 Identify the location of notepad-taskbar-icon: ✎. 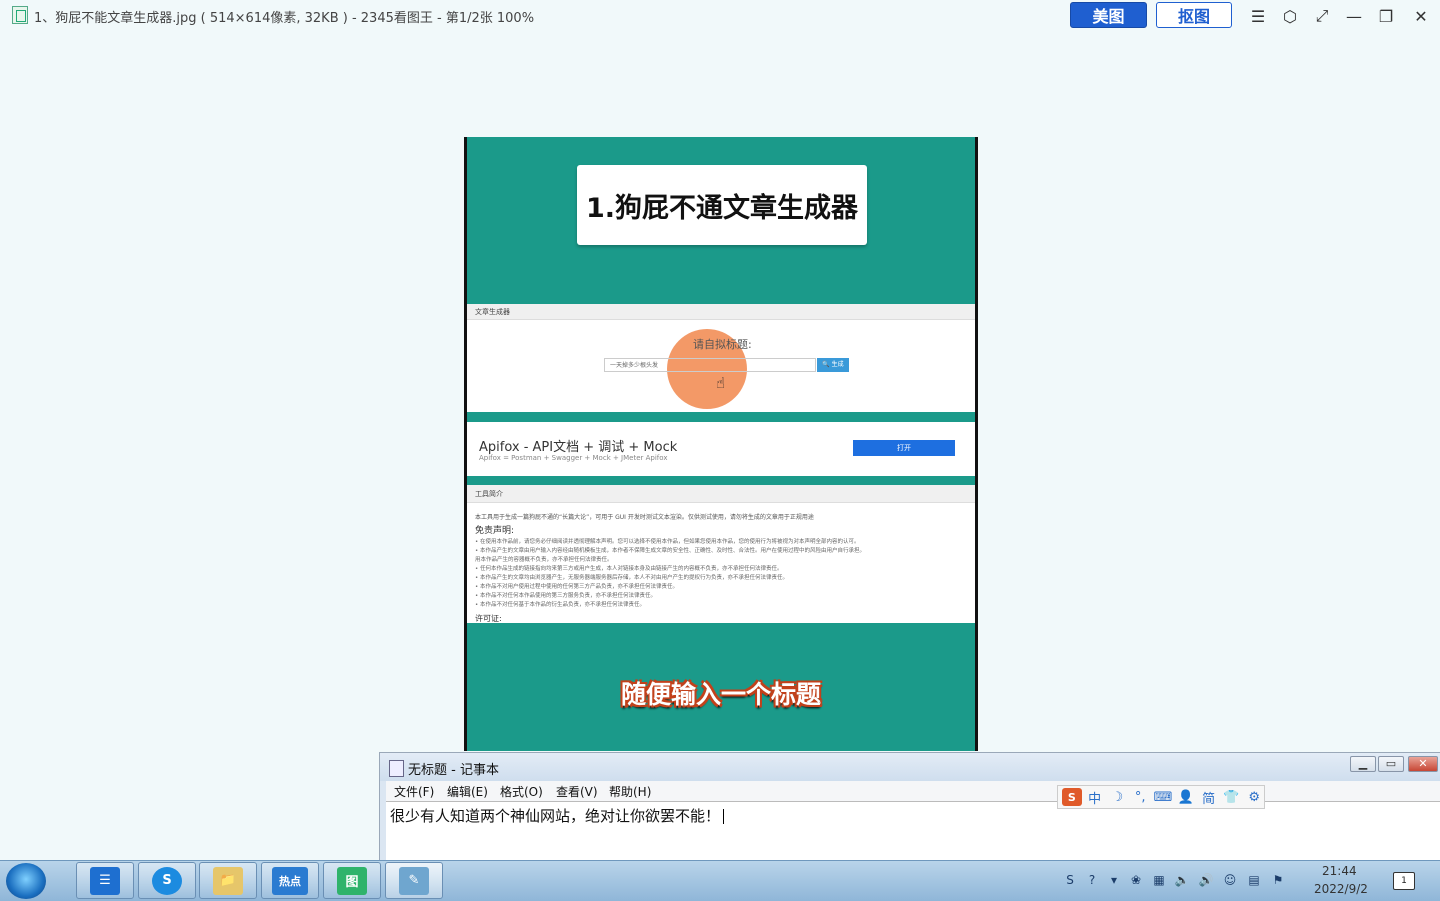
(414, 880).